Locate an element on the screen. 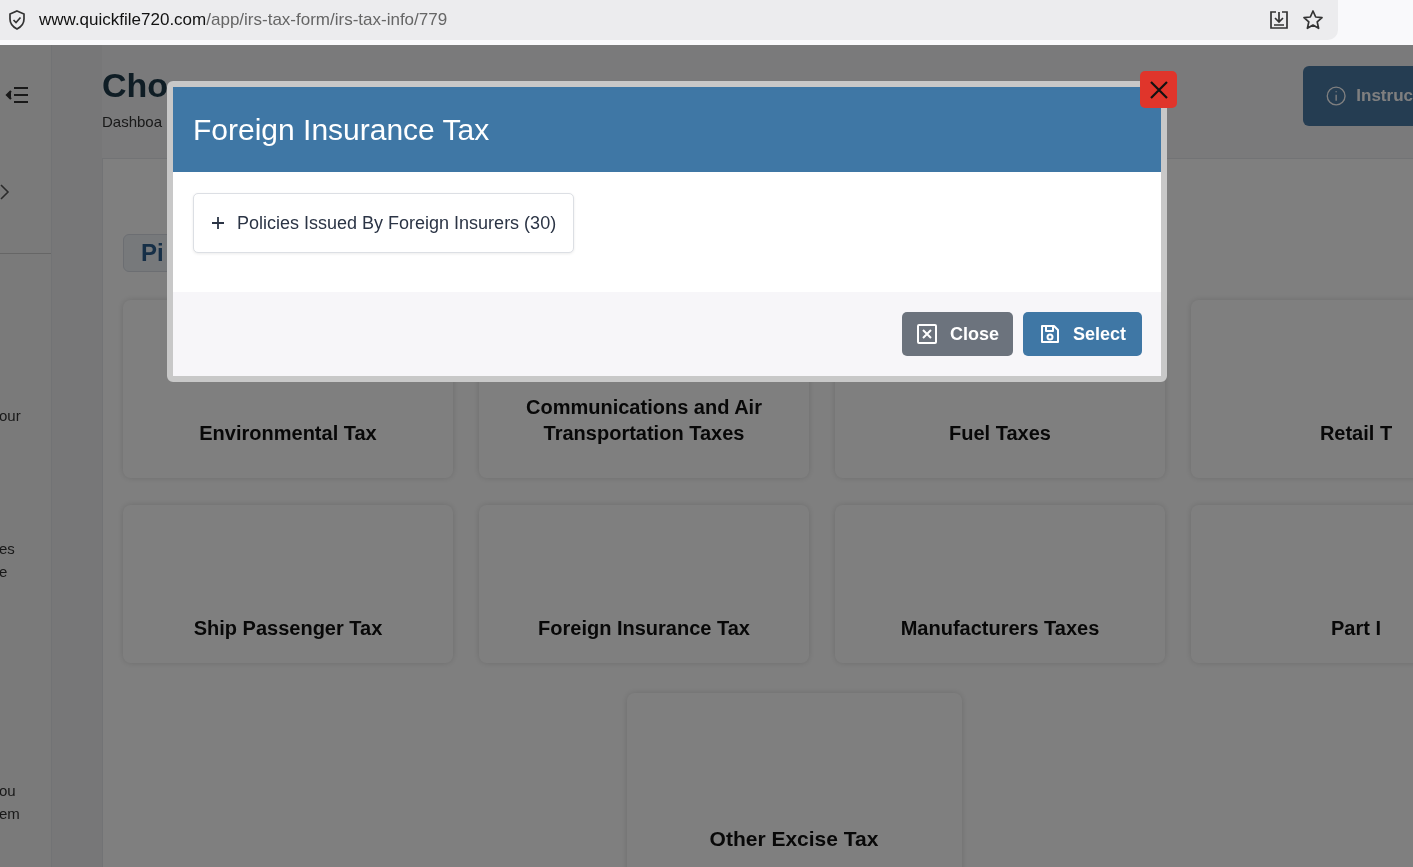  close-button is located at coordinates (1158, 89).